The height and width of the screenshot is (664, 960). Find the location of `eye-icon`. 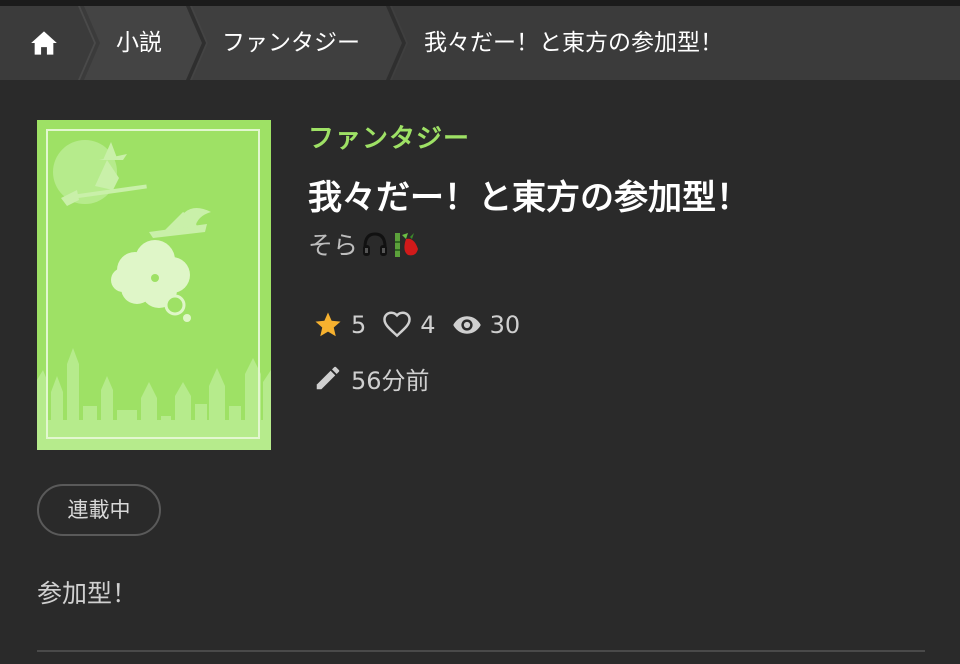

eye-icon is located at coordinates (466, 325).